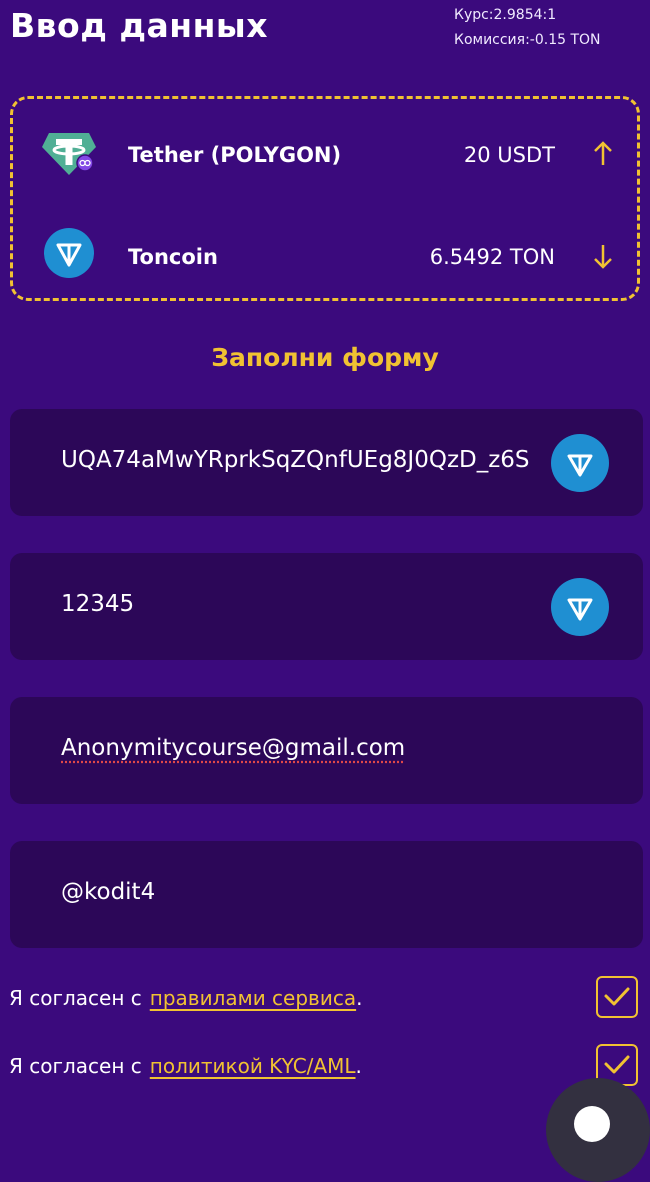 This screenshot has width=650, height=1182. I want to click on arrow-up-icon, so click(603, 155).